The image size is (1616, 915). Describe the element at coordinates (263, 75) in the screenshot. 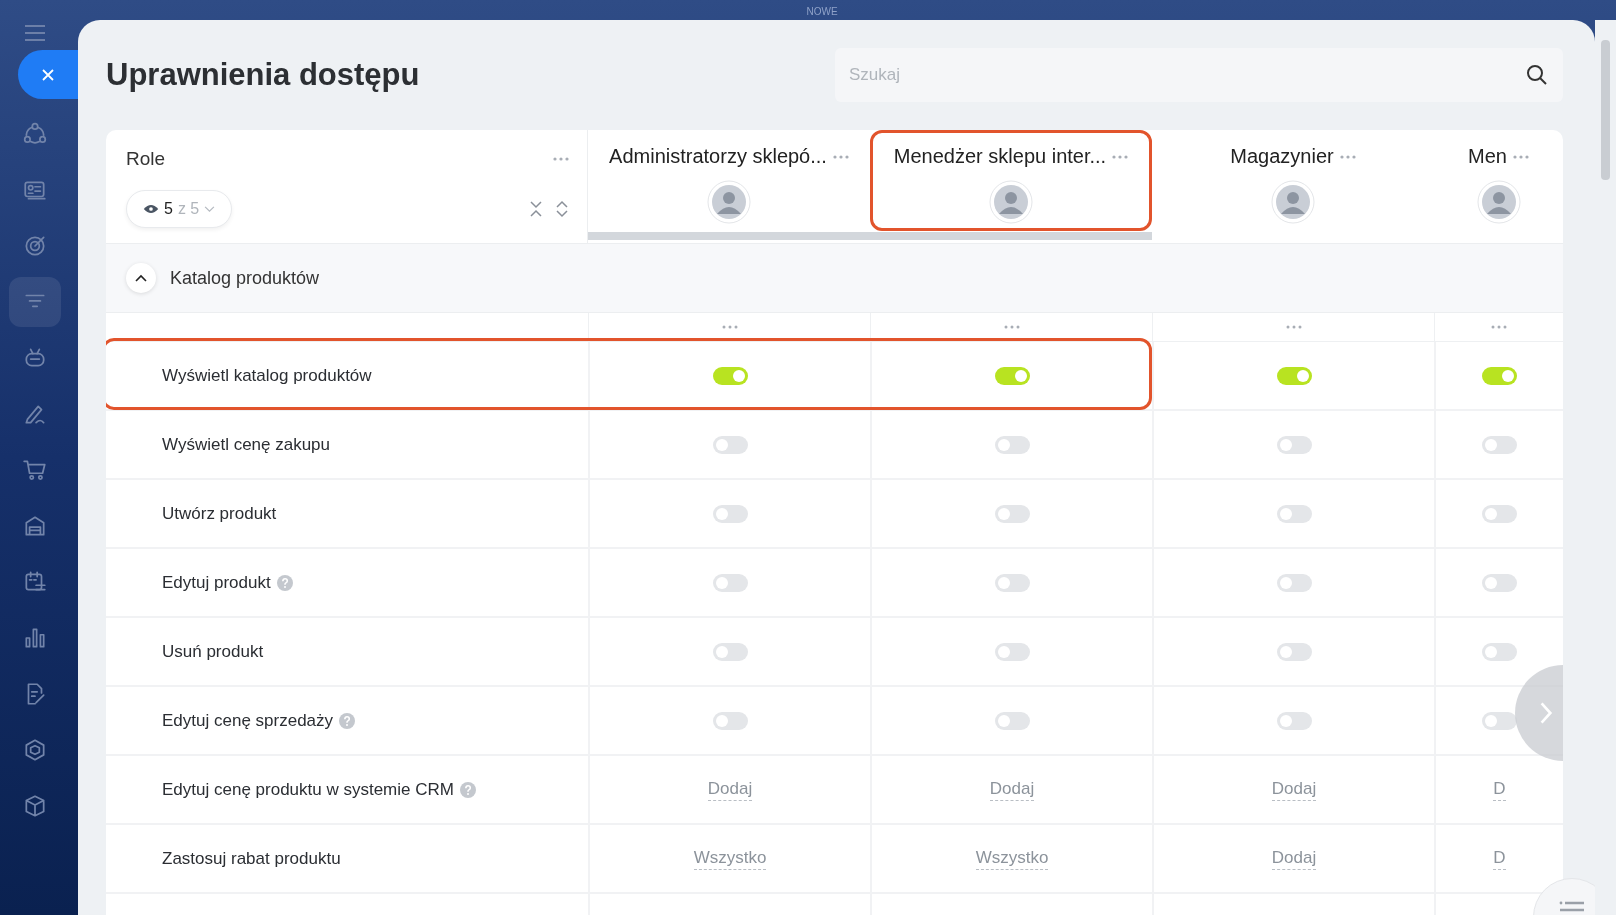

I see `page-title: Uprawnienia dostępu` at that location.